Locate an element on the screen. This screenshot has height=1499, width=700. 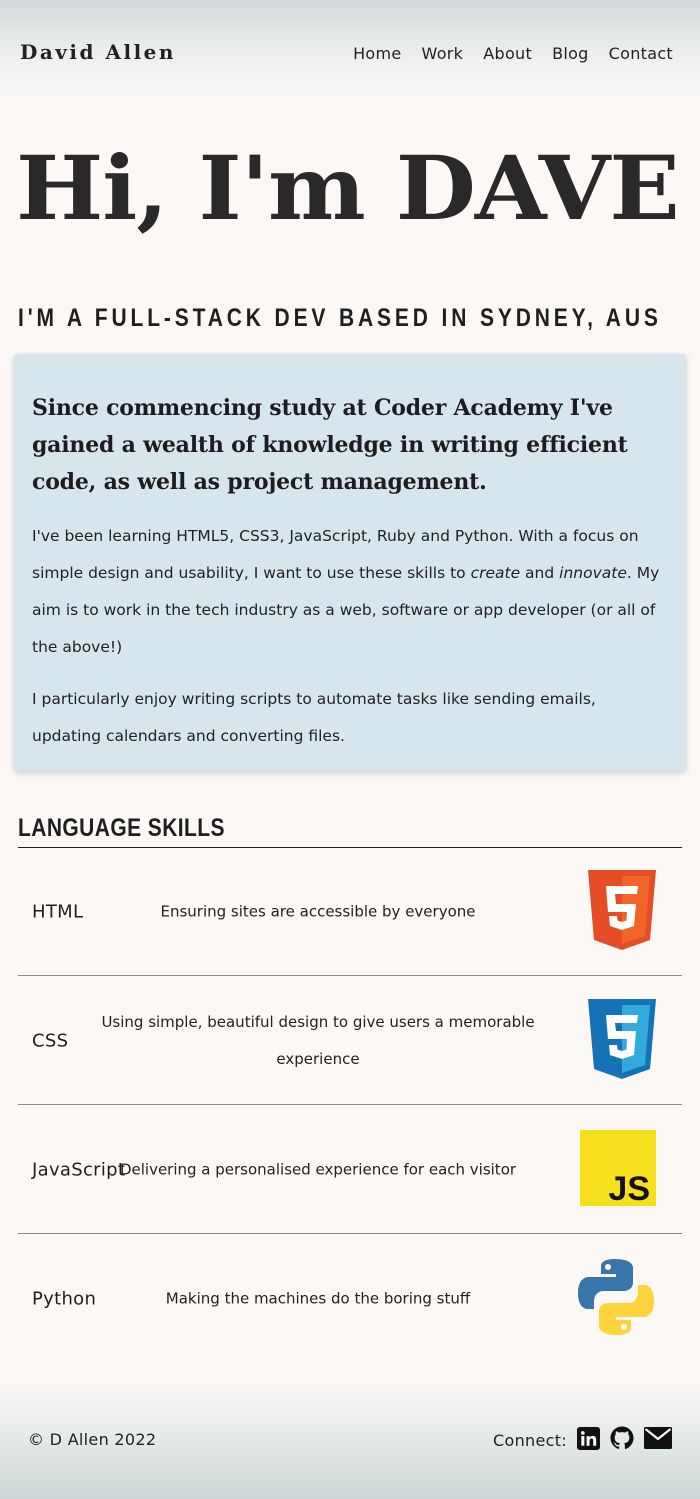
skills-heading: LANGUAGE SKILLS is located at coordinates (121, 828).